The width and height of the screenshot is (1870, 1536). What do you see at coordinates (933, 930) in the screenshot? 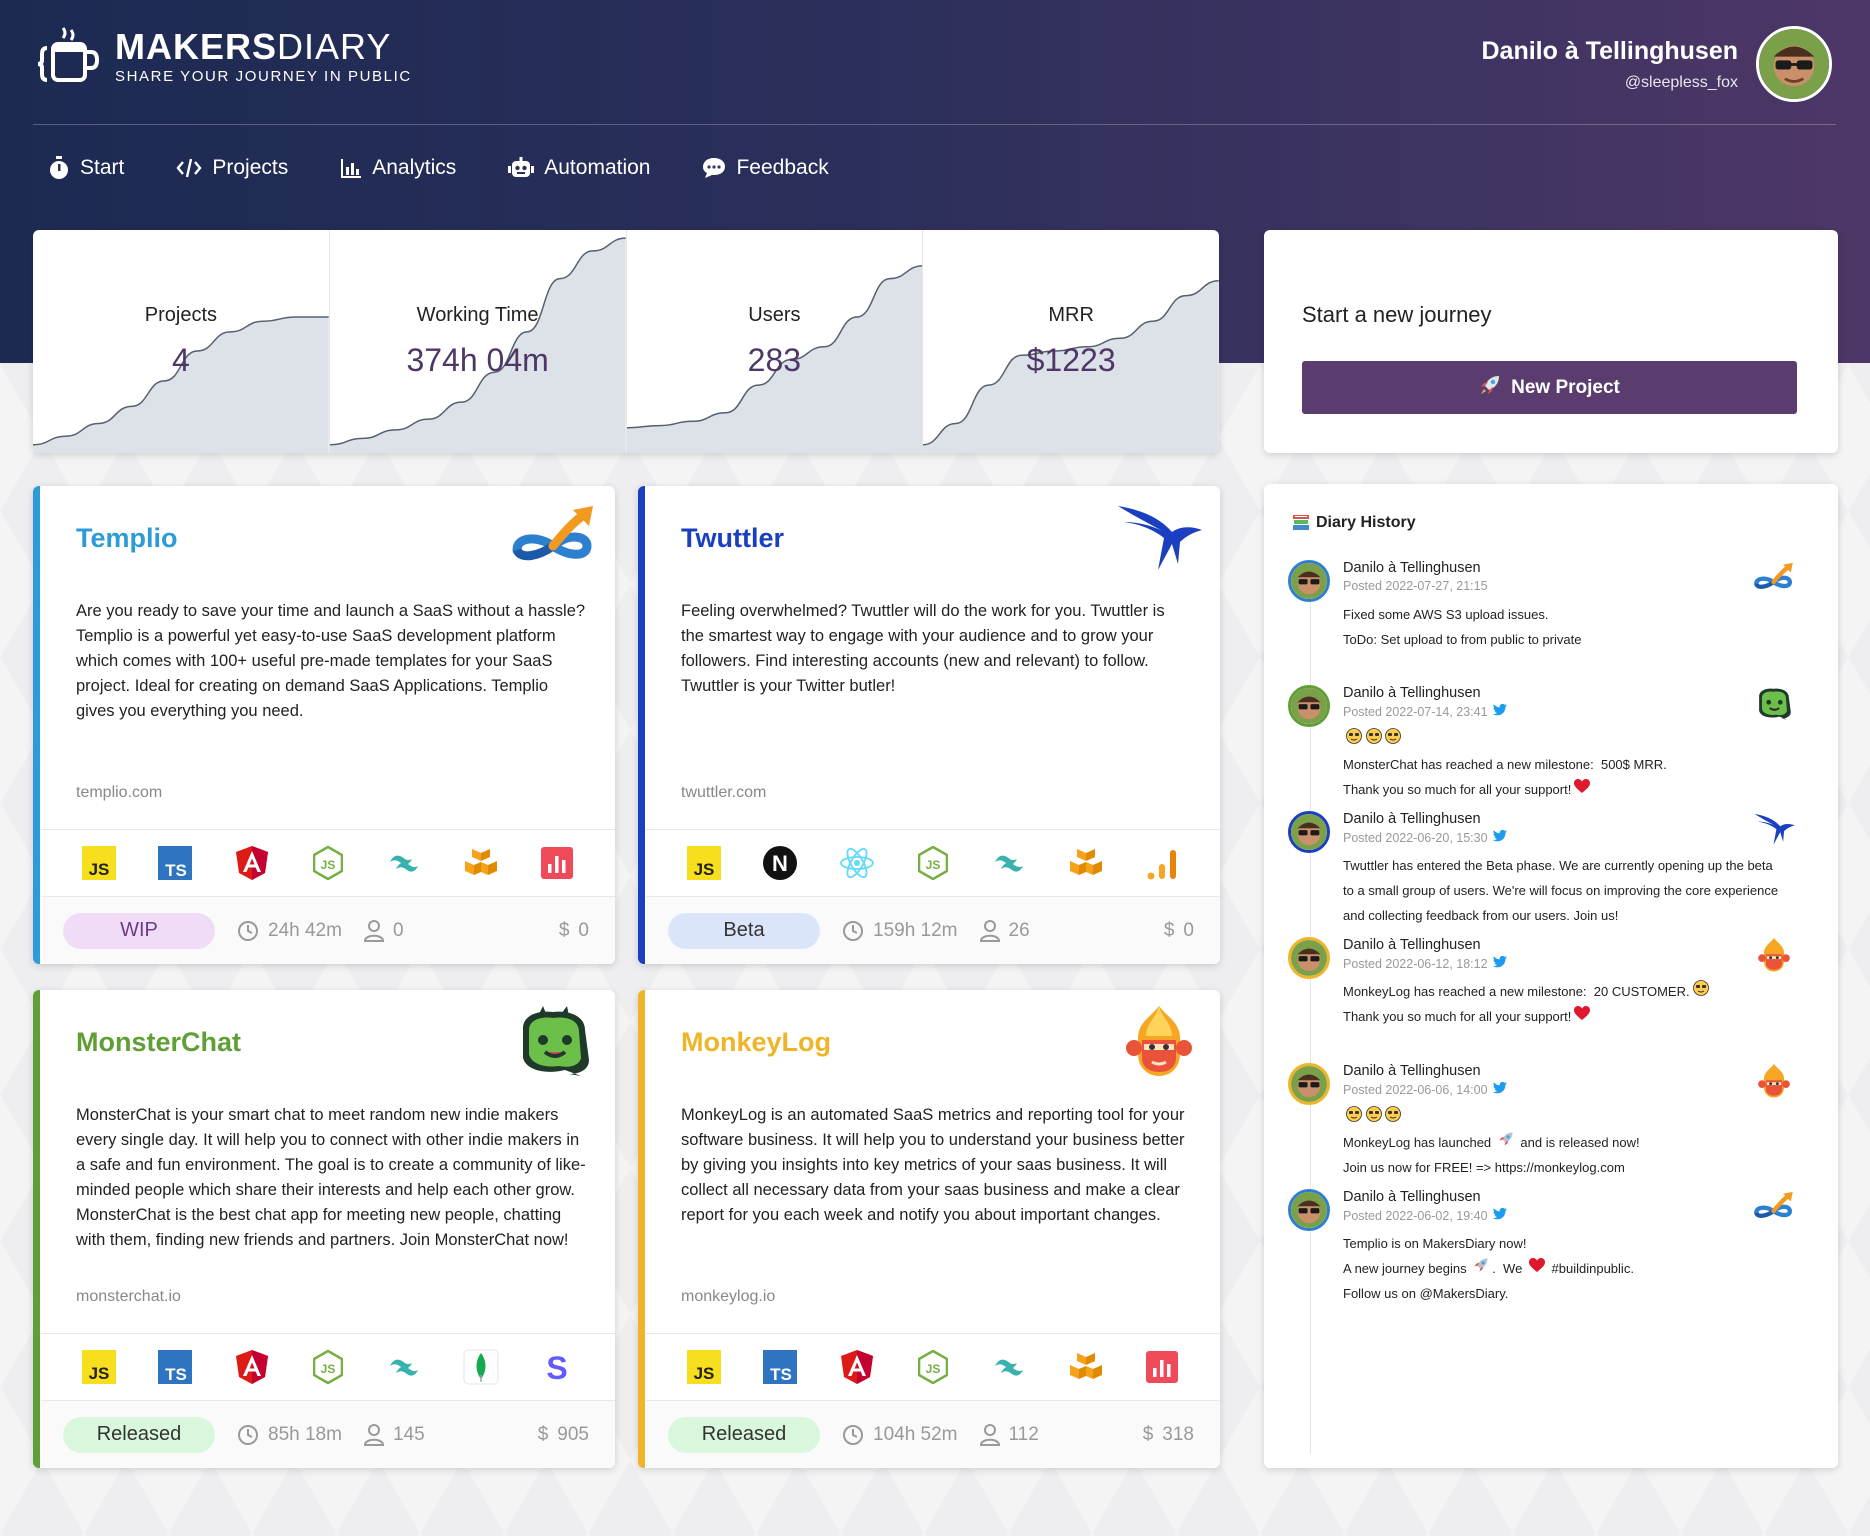
I see `project-footer: Beta 159h 12m 26 $ 0` at bounding box center [933, 930].